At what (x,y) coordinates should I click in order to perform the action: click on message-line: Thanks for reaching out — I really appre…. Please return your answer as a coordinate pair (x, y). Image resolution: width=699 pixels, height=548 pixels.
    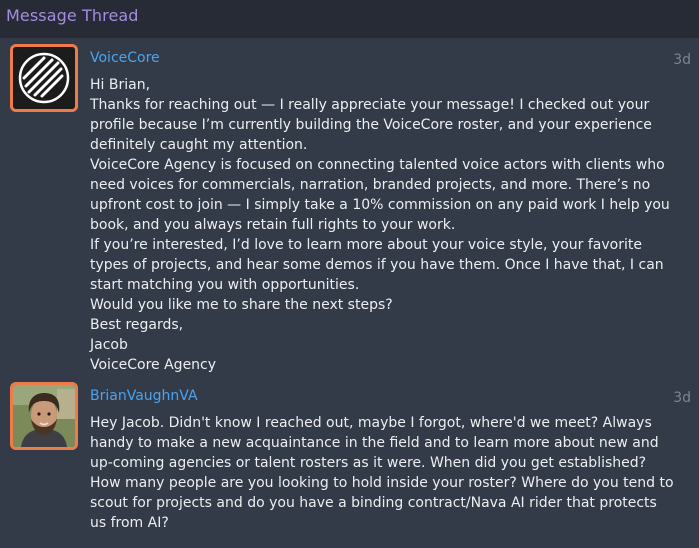
    Looking at the image, I should click on (370, 105).